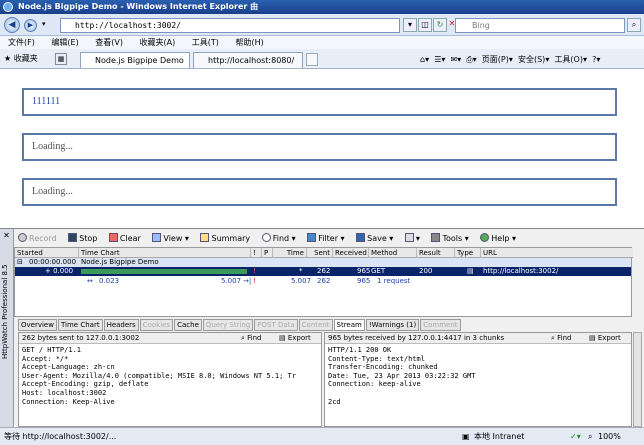 The image size is (644, 445). Describe the element at coordinates (254, 281) in the screenshot. I see `sum-warning: !` at that location.